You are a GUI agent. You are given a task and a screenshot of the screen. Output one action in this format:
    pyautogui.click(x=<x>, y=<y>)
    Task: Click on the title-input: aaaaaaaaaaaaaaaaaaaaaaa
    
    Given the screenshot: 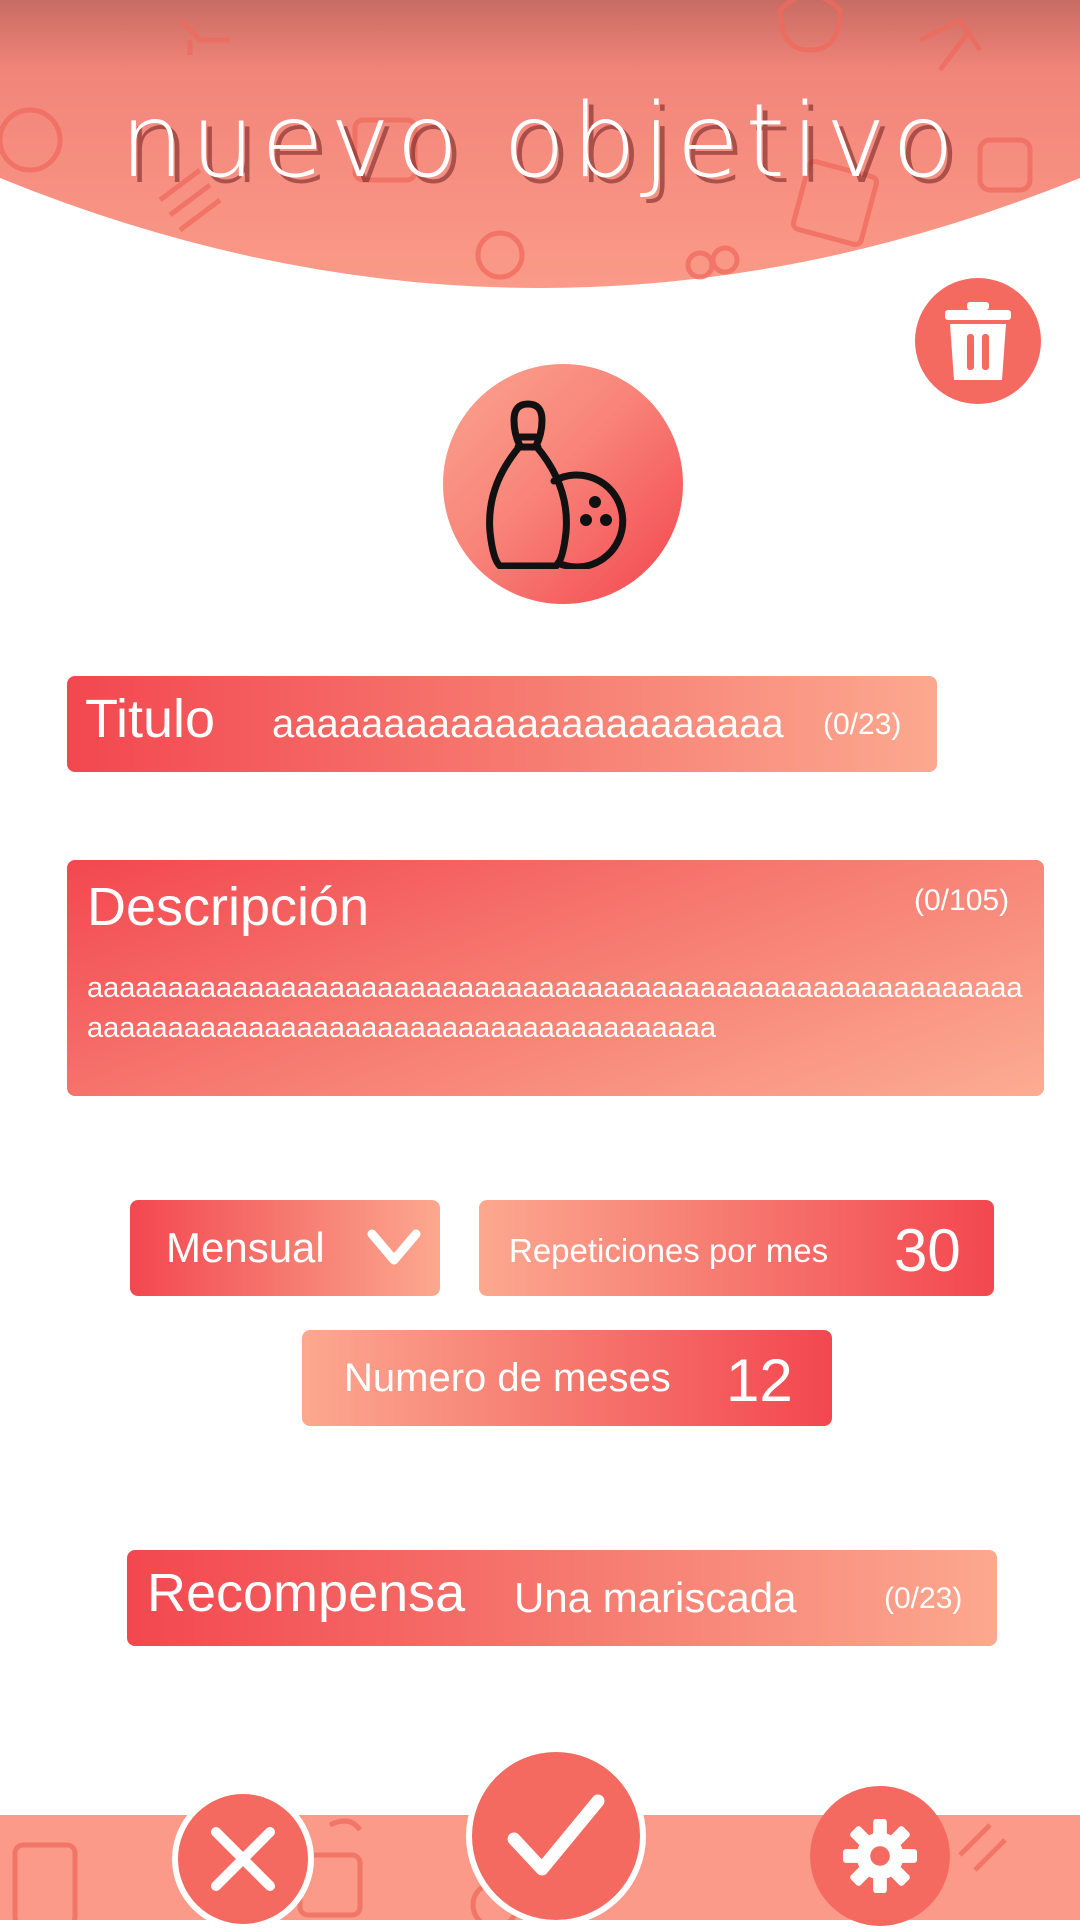 What is the action you would take?
    pyautogui.click(x=528, y=724)
    